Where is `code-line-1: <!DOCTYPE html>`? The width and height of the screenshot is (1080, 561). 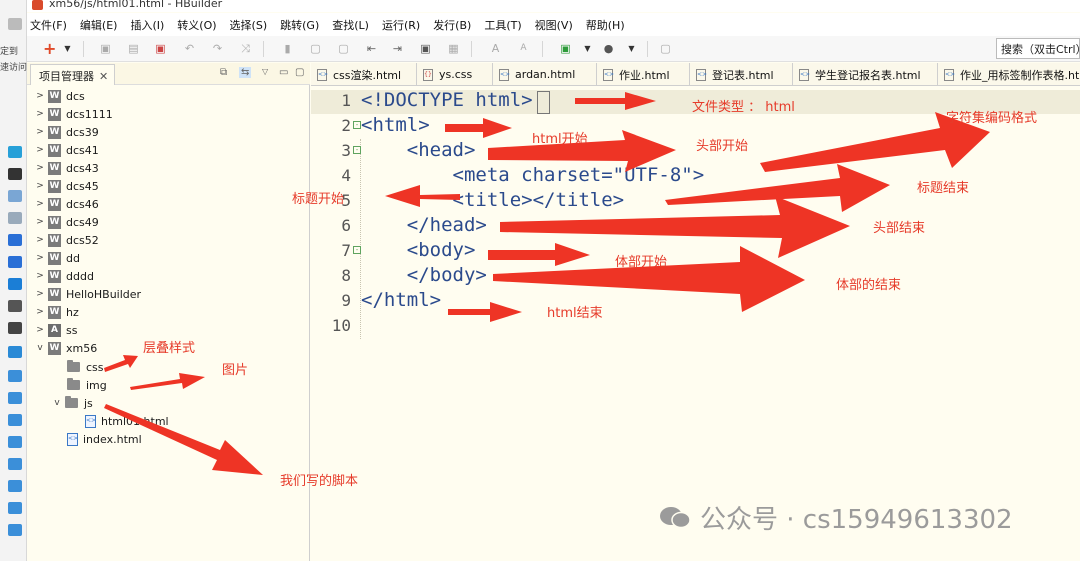
code-line-1: <!DOCTYPE html> is located at coordinates (447, 100).